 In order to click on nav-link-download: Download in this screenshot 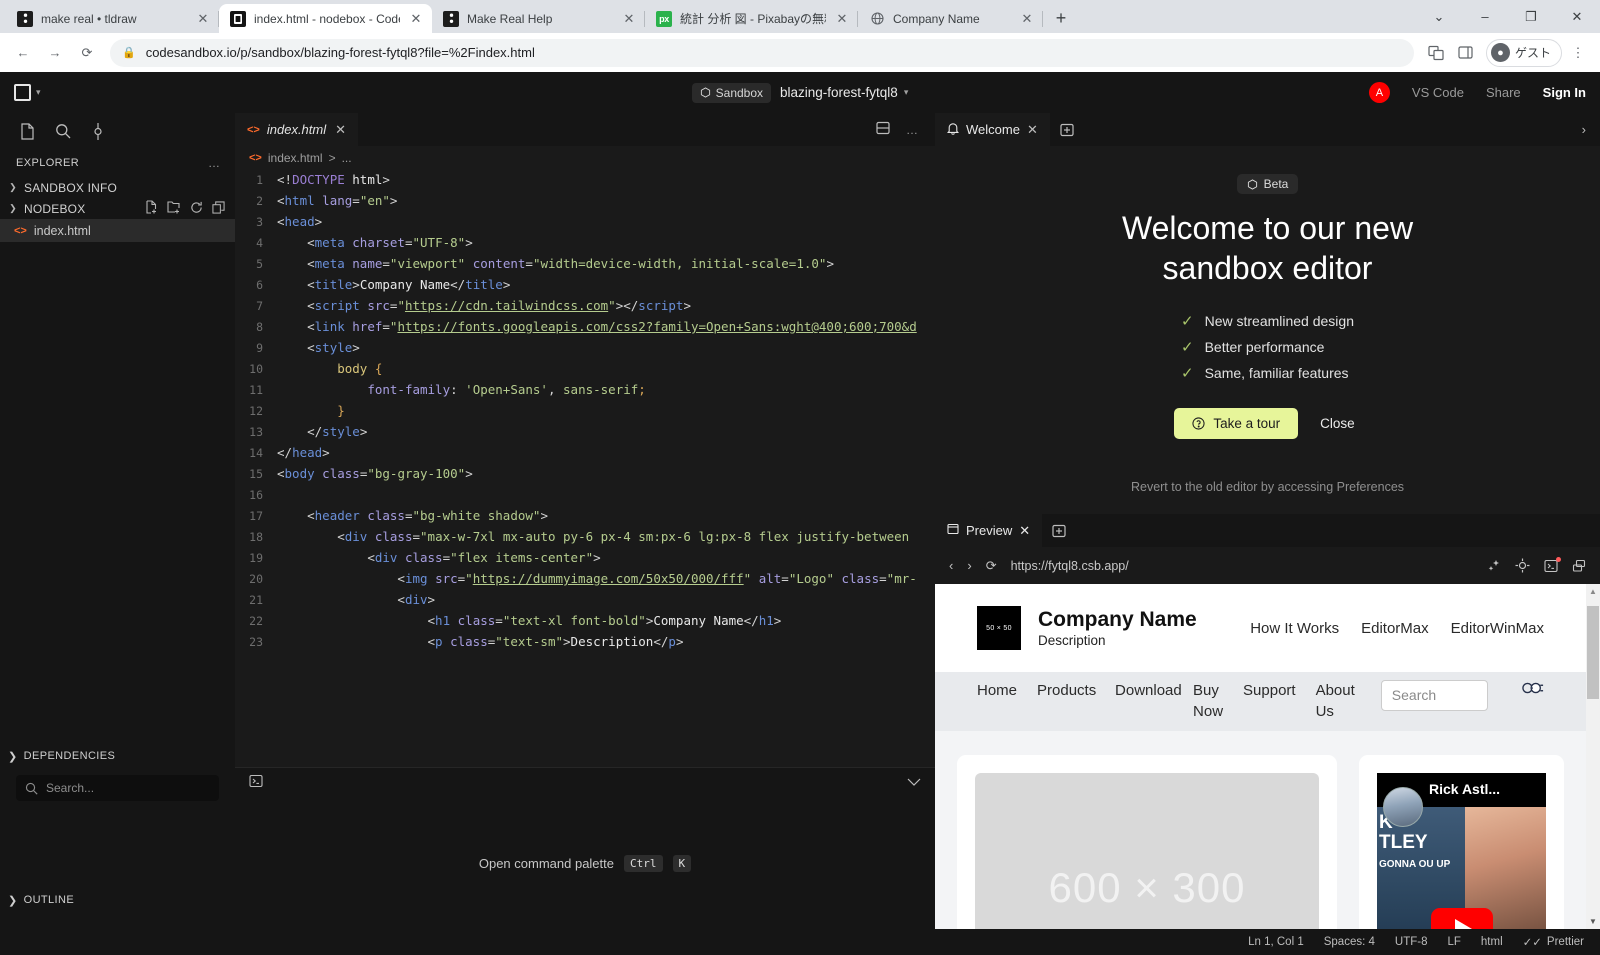, I will do `click(1148, 690)`.